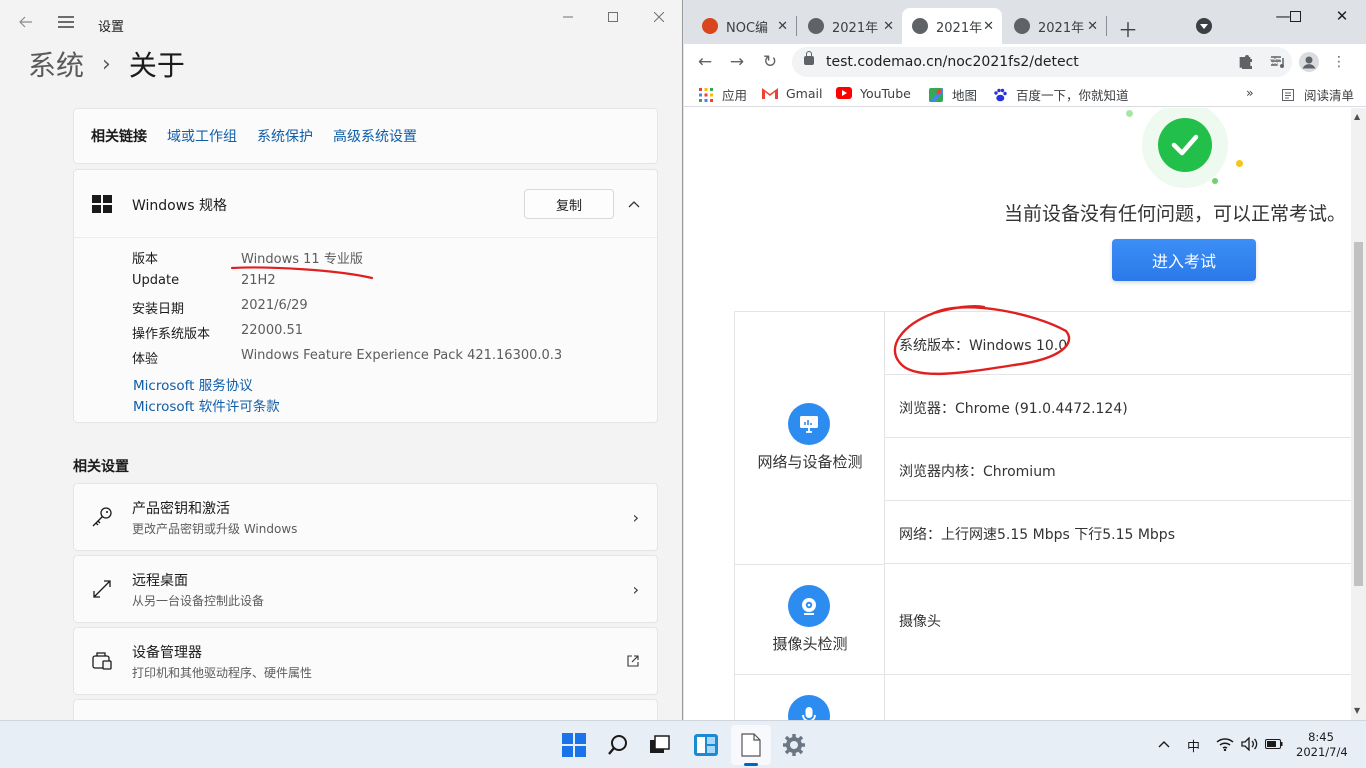 Image resolution: width=1366 pixels, height=768 pixels. What do you see at coordinates (26, 22) in the screenshot?
I see `back-arrow-icon` at bounding box center [26, 22].